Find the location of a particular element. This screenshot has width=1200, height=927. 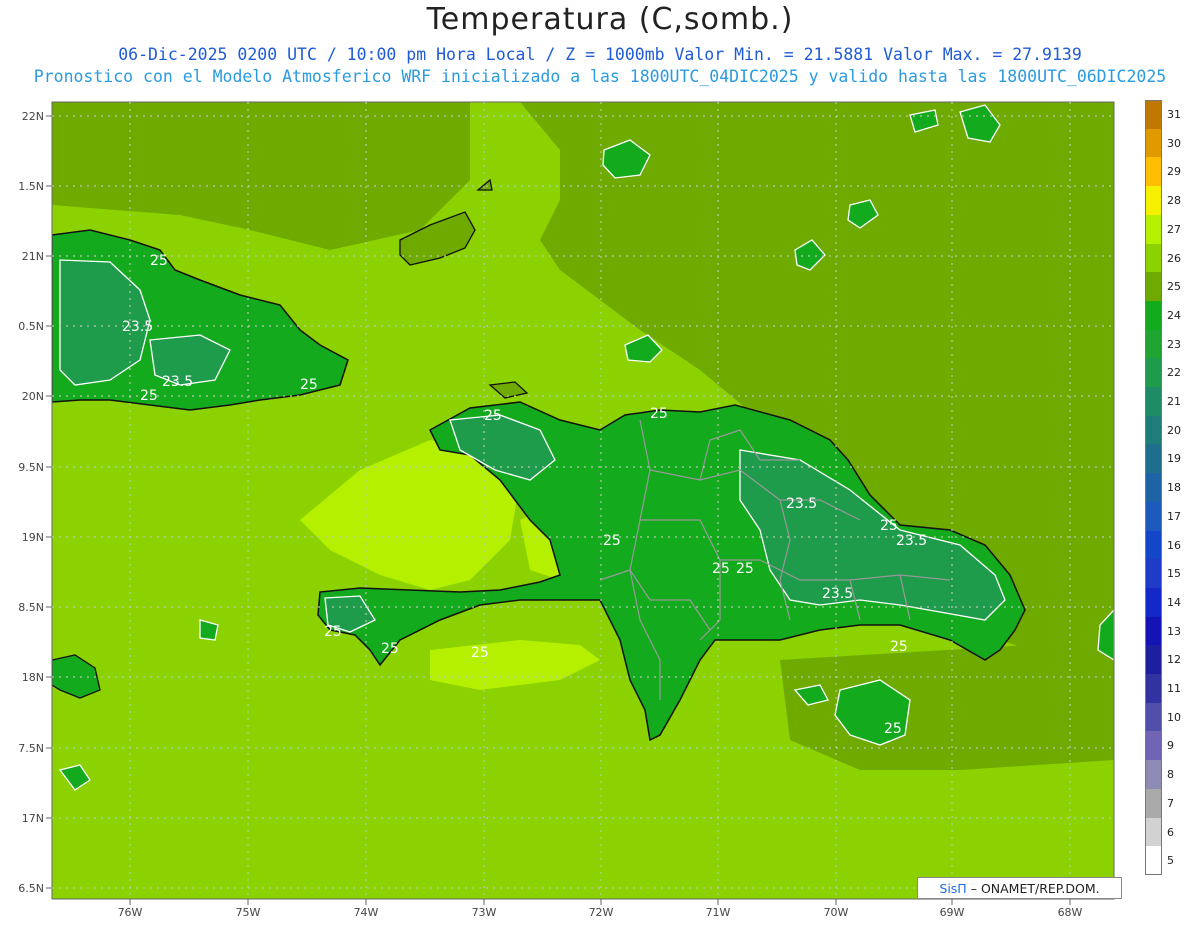

lat-label: 18N is located at coordinates (32, 677).